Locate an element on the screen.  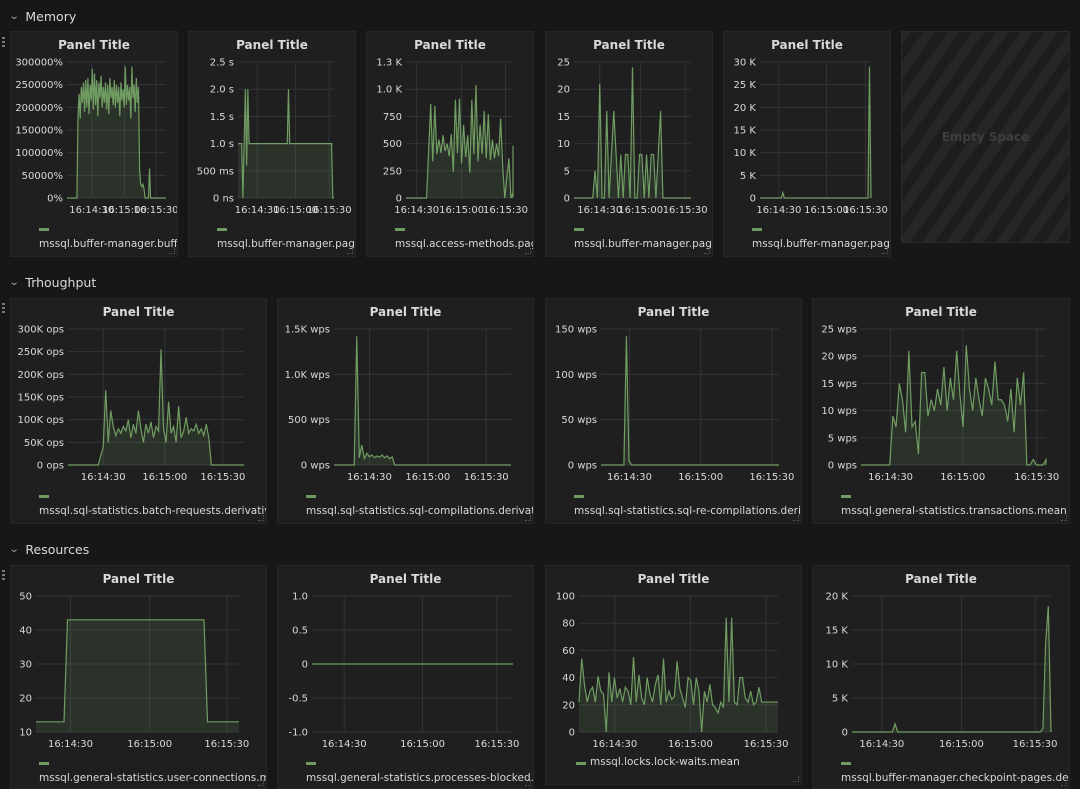
y-tick-label: 100 wps is located at coordinates (576, 375).